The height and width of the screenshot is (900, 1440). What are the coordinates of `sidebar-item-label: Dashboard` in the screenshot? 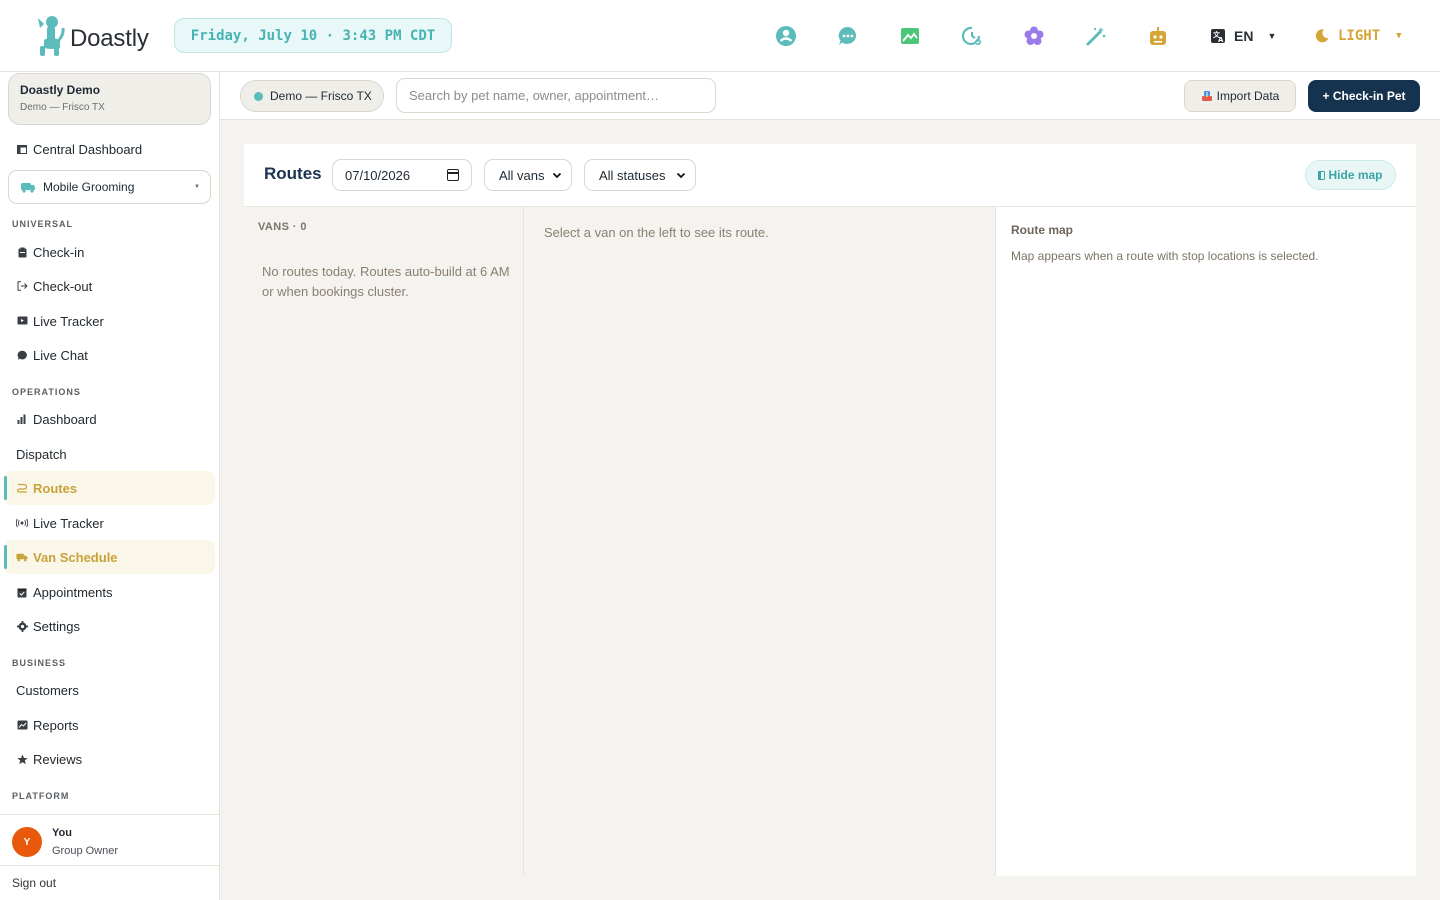 It's located at (65, 419).